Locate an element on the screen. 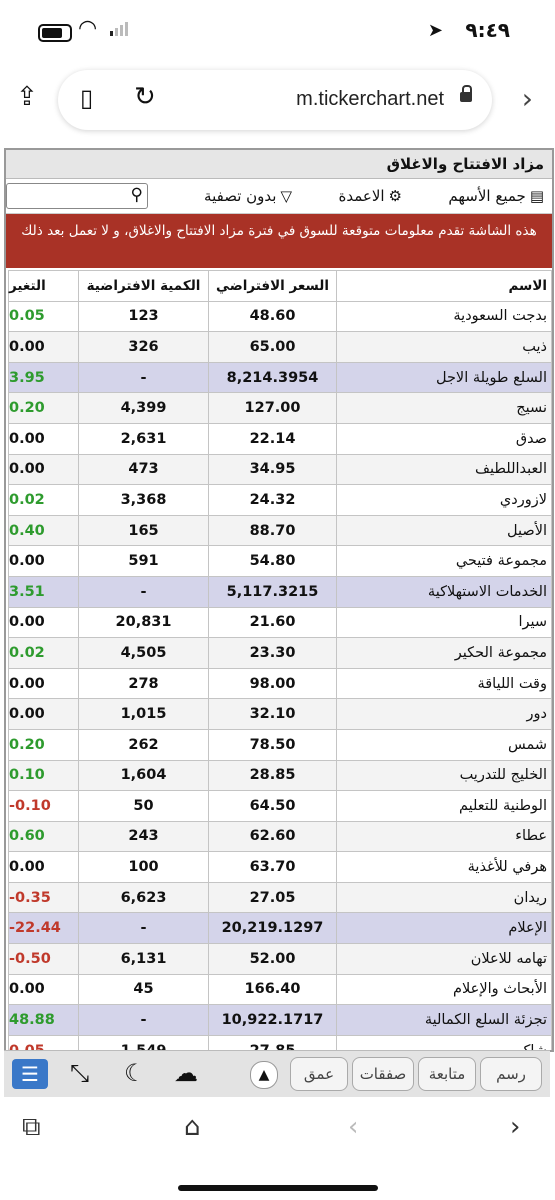 Image resolution: width=555 pixels, height=1200 pixels. table-row: دور 32.10 1,015 0.00 is located at coordinates (280, 714).